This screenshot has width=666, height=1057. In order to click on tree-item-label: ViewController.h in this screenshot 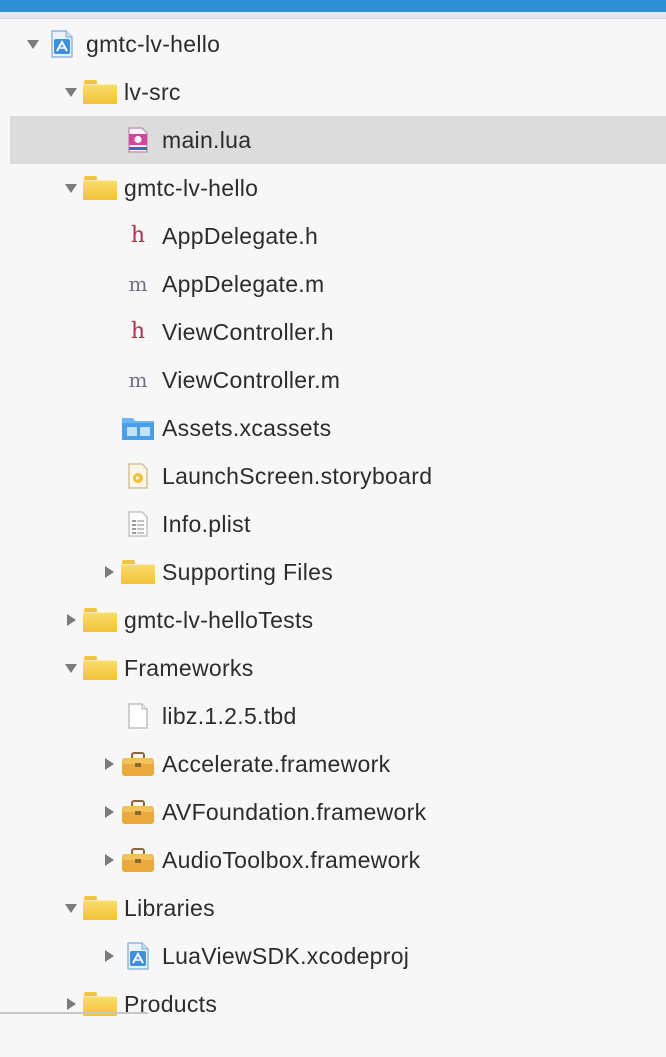, I will do `click(248, 331)`.